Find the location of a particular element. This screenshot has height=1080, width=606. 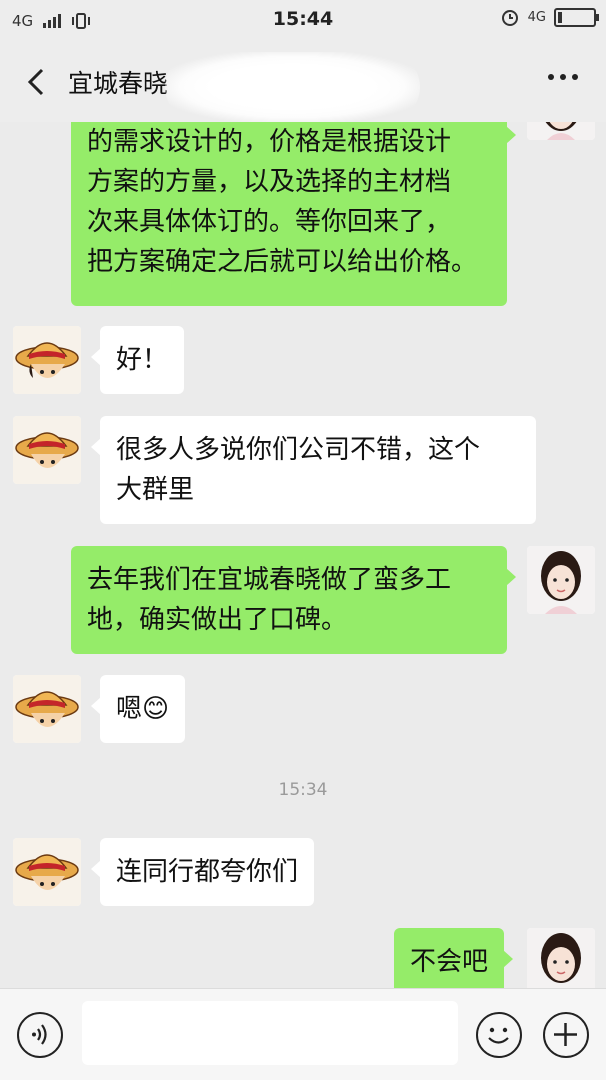

message-bubble-contact: 嗯😊 is located at coordinates (138, 709).